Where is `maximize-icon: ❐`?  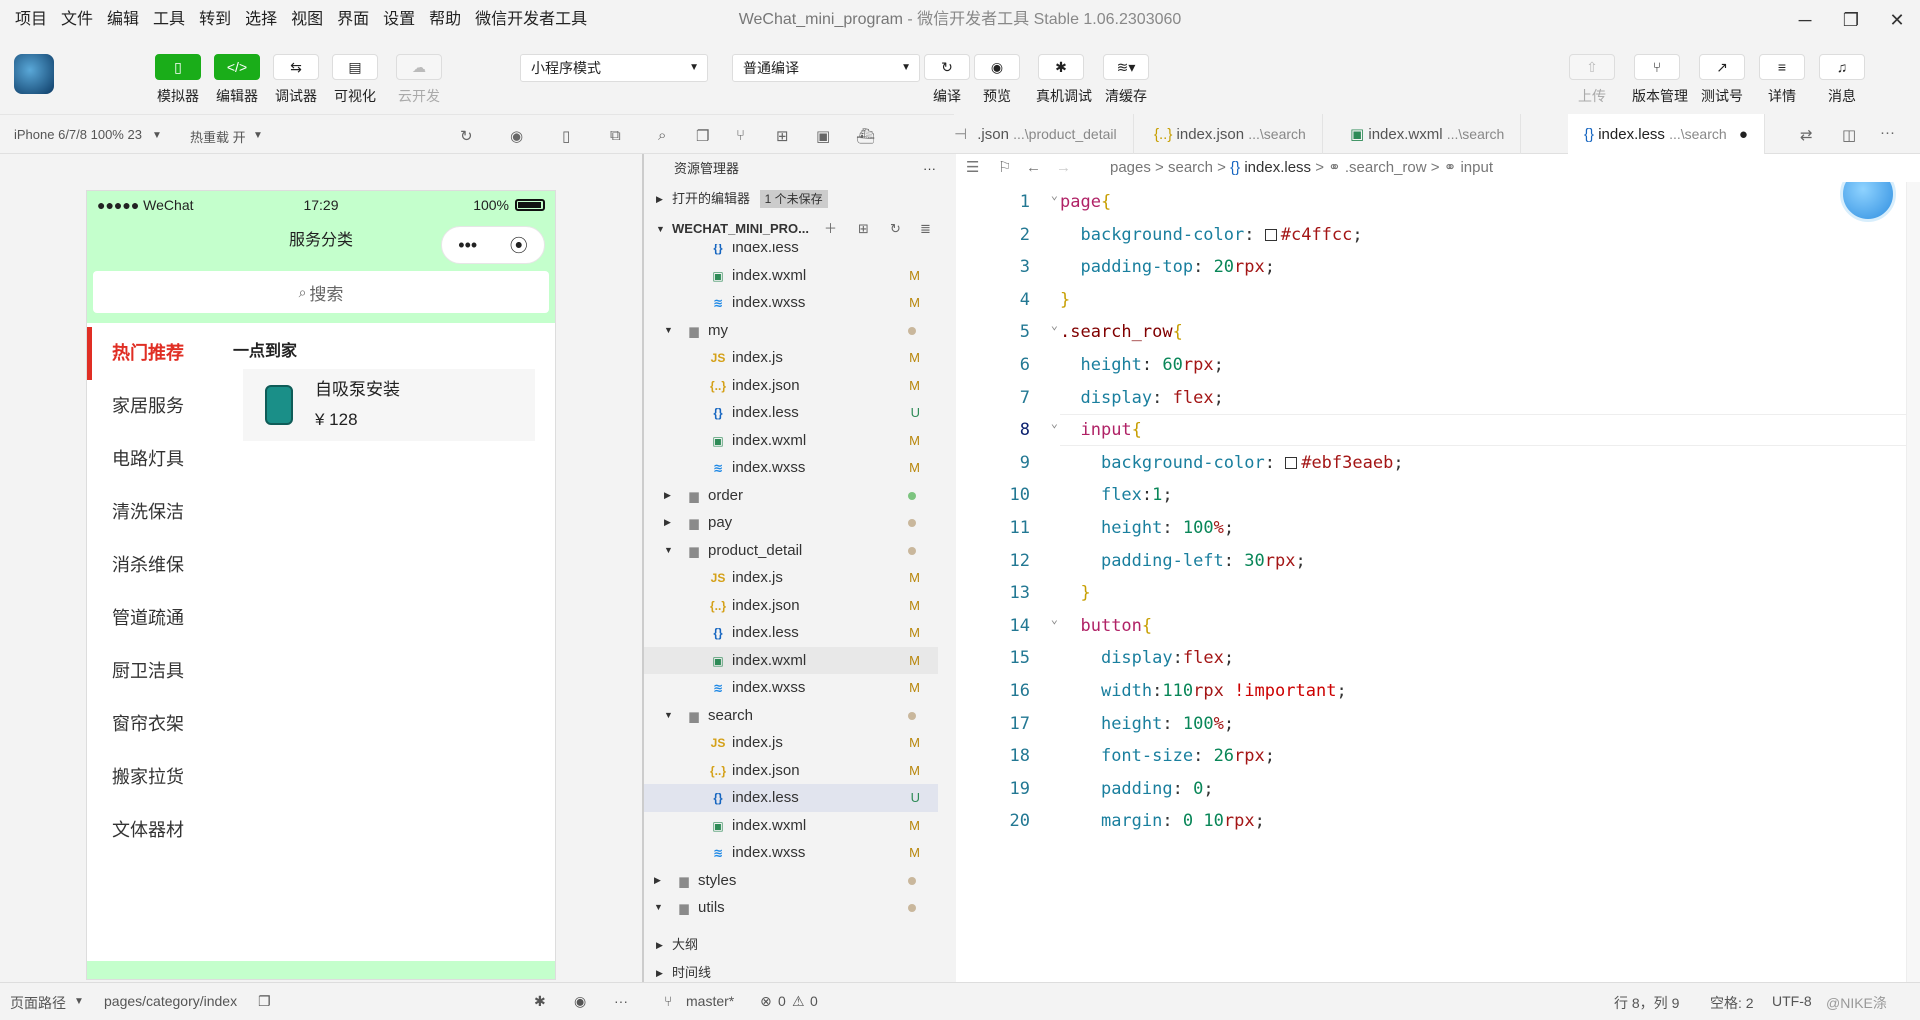
maximize-icon: ❐ is located at coordinates (1851, 20).